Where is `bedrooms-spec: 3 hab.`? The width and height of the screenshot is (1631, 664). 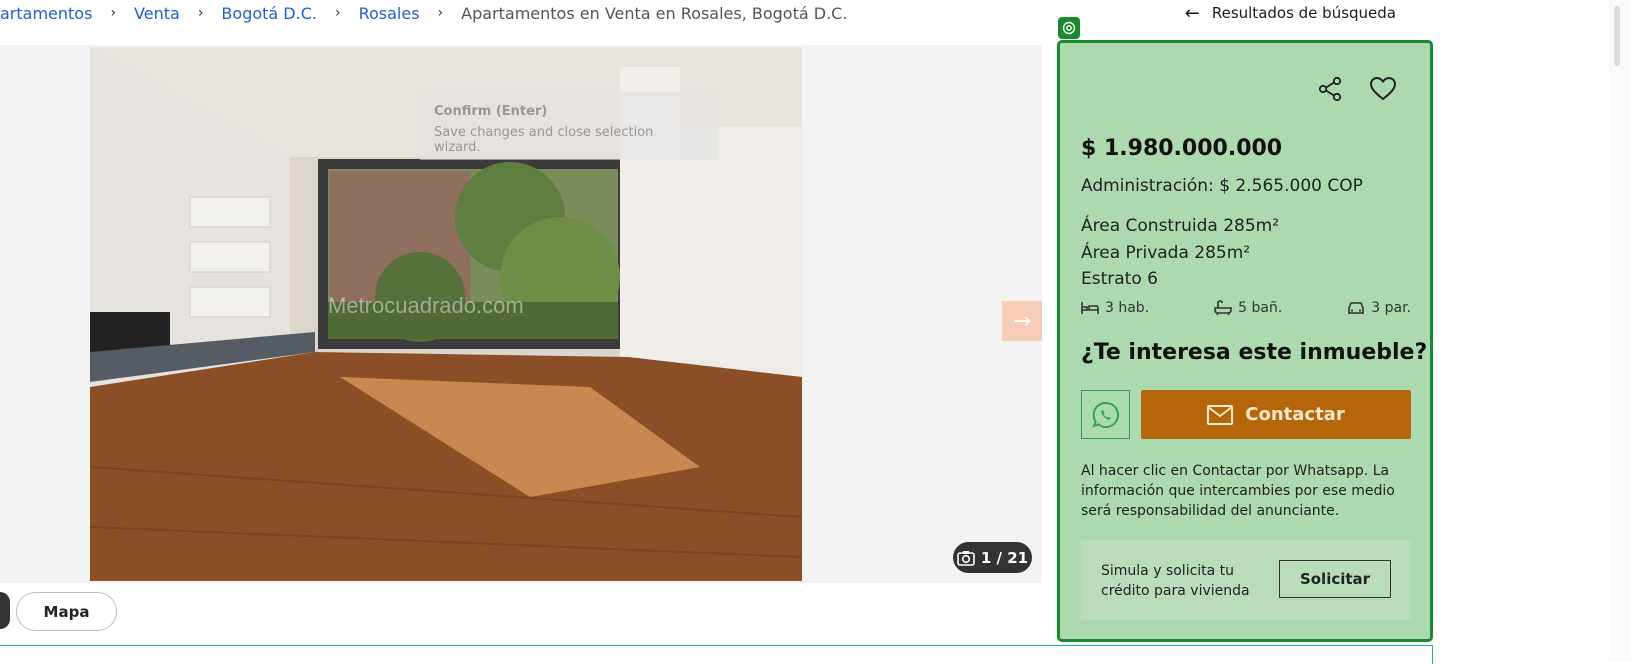
bedrooms-spec: 3 hab. is located at coordinates (1115, 308).